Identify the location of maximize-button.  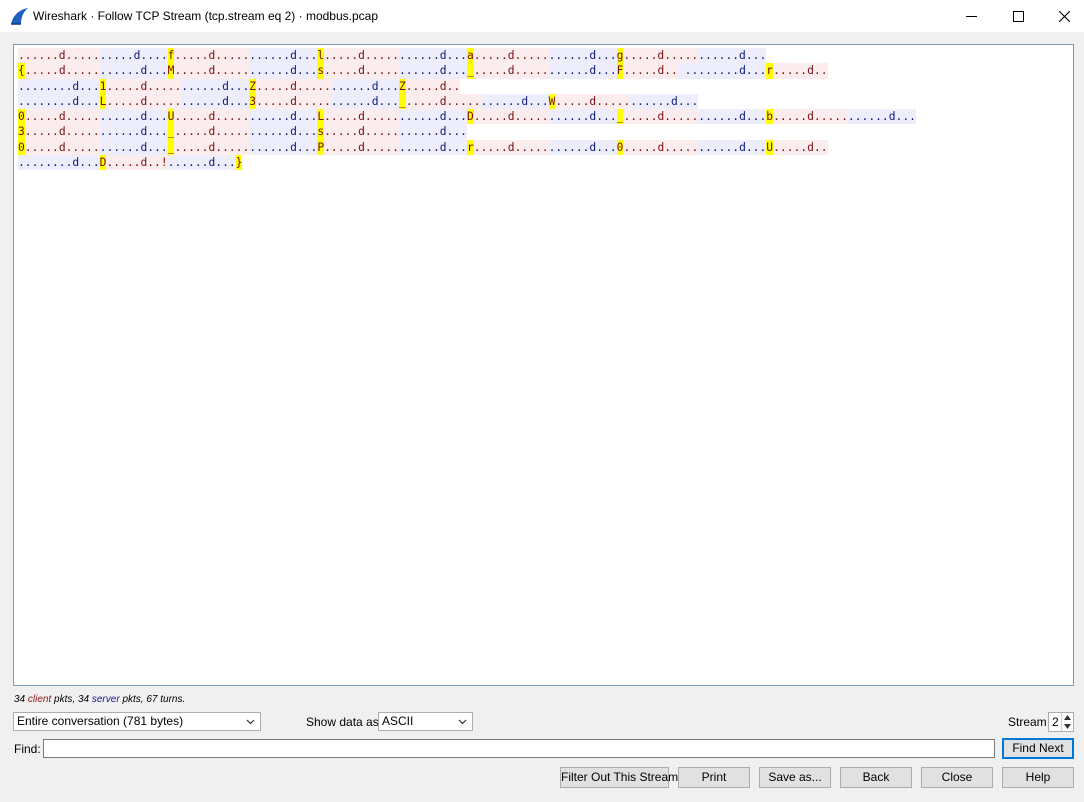
(1018, 16).